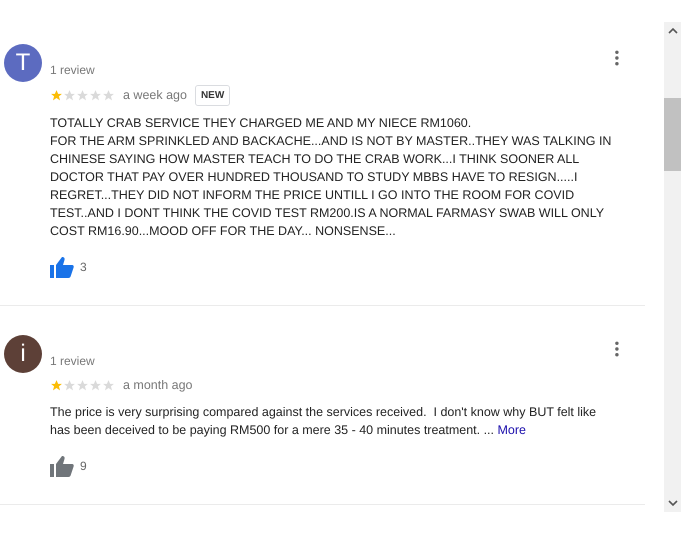 The width and height of the screenshot is (698, 554). Describe the element at coordinates (155, 95) in the screenshot. I see `review-time: a week ago` at that location.